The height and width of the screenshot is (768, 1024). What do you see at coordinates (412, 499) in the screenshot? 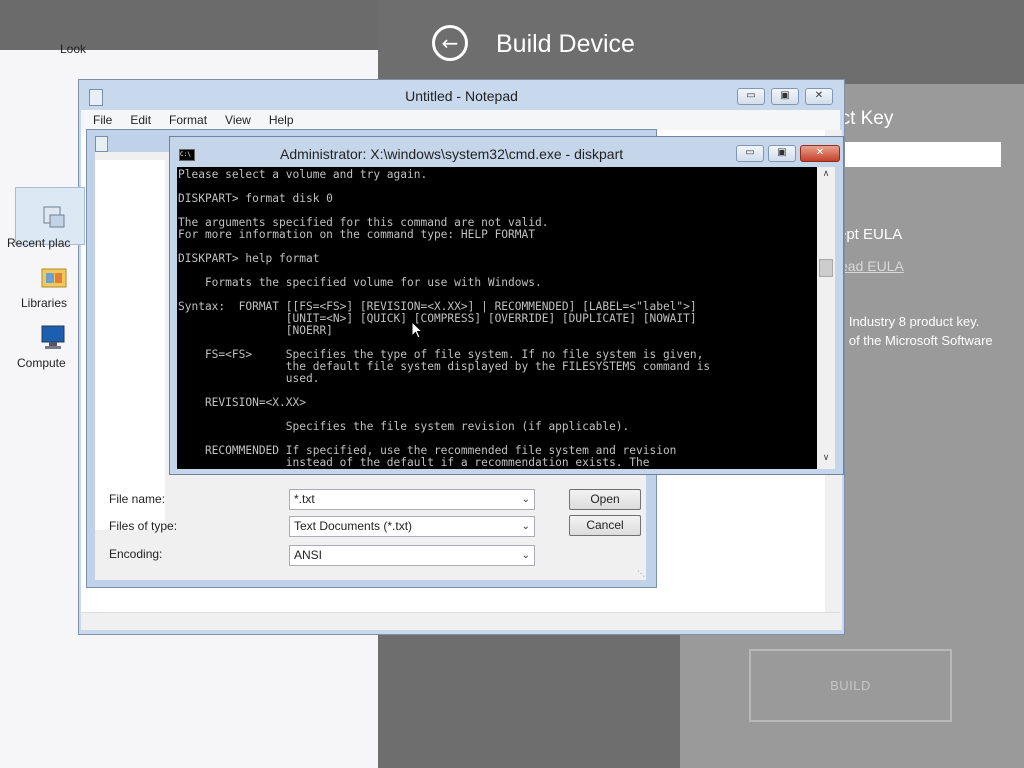
I see `file-name-input: *.txt ⌄` at bounding box center [412, 499].